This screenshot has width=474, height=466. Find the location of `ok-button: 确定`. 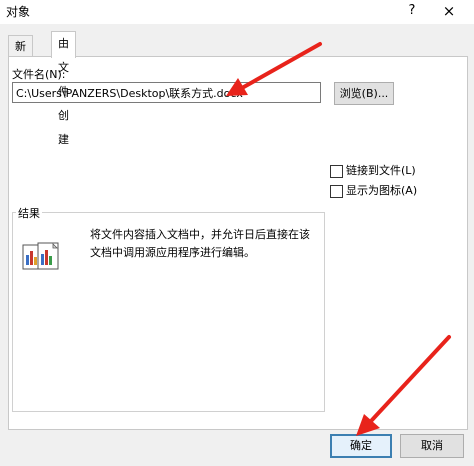

ok-button: 确定 is located at coordinates (361, 446).